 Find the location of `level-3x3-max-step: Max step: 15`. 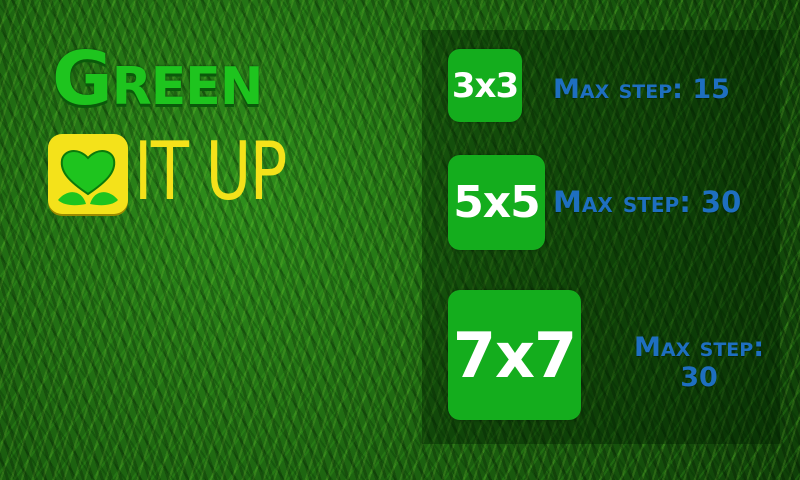

level-3x3-max-step: Max step: 15 is located at coordinates (641, 89).